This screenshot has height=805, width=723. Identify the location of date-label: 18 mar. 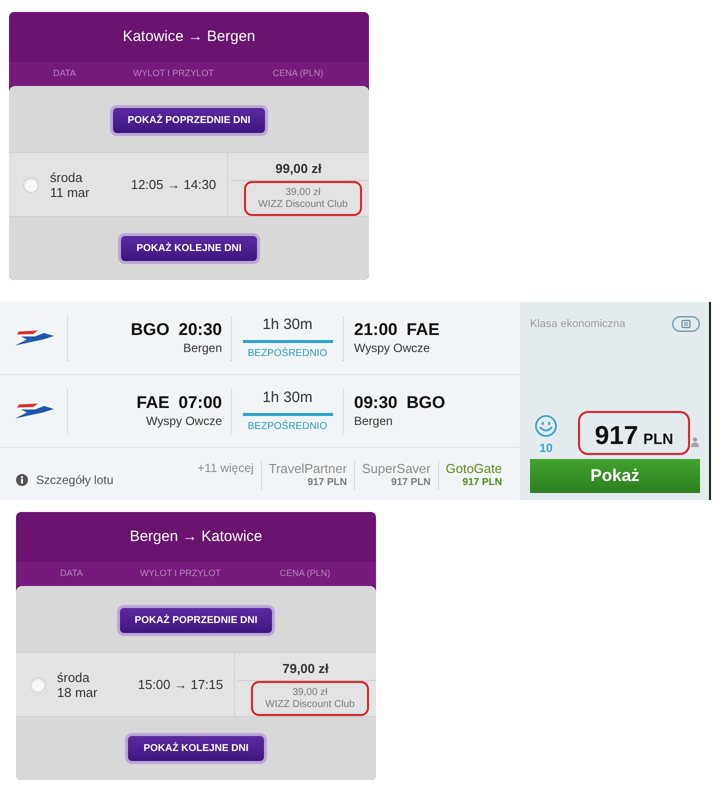
(77, 692).